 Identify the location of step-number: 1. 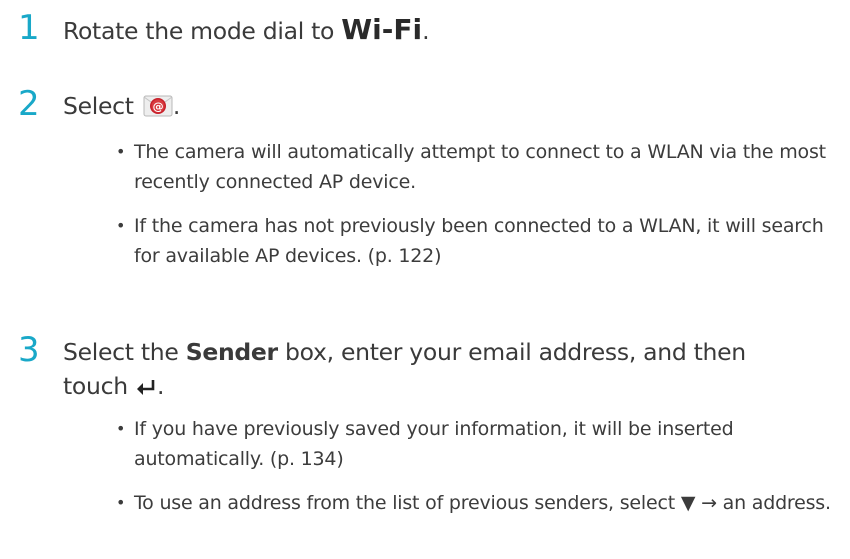
(29, 28).